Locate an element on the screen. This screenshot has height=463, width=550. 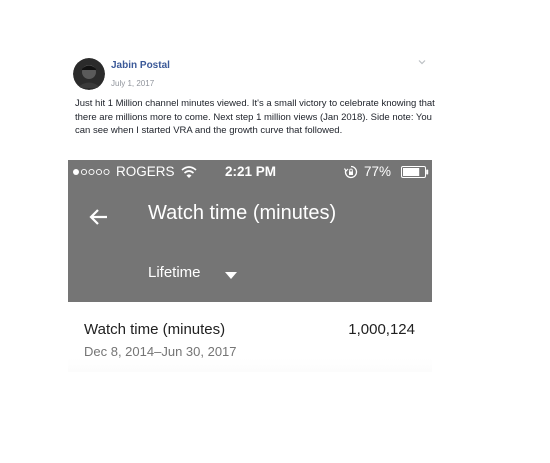
page-title: Watch time (minutes) is located at coordinates (242, 213).